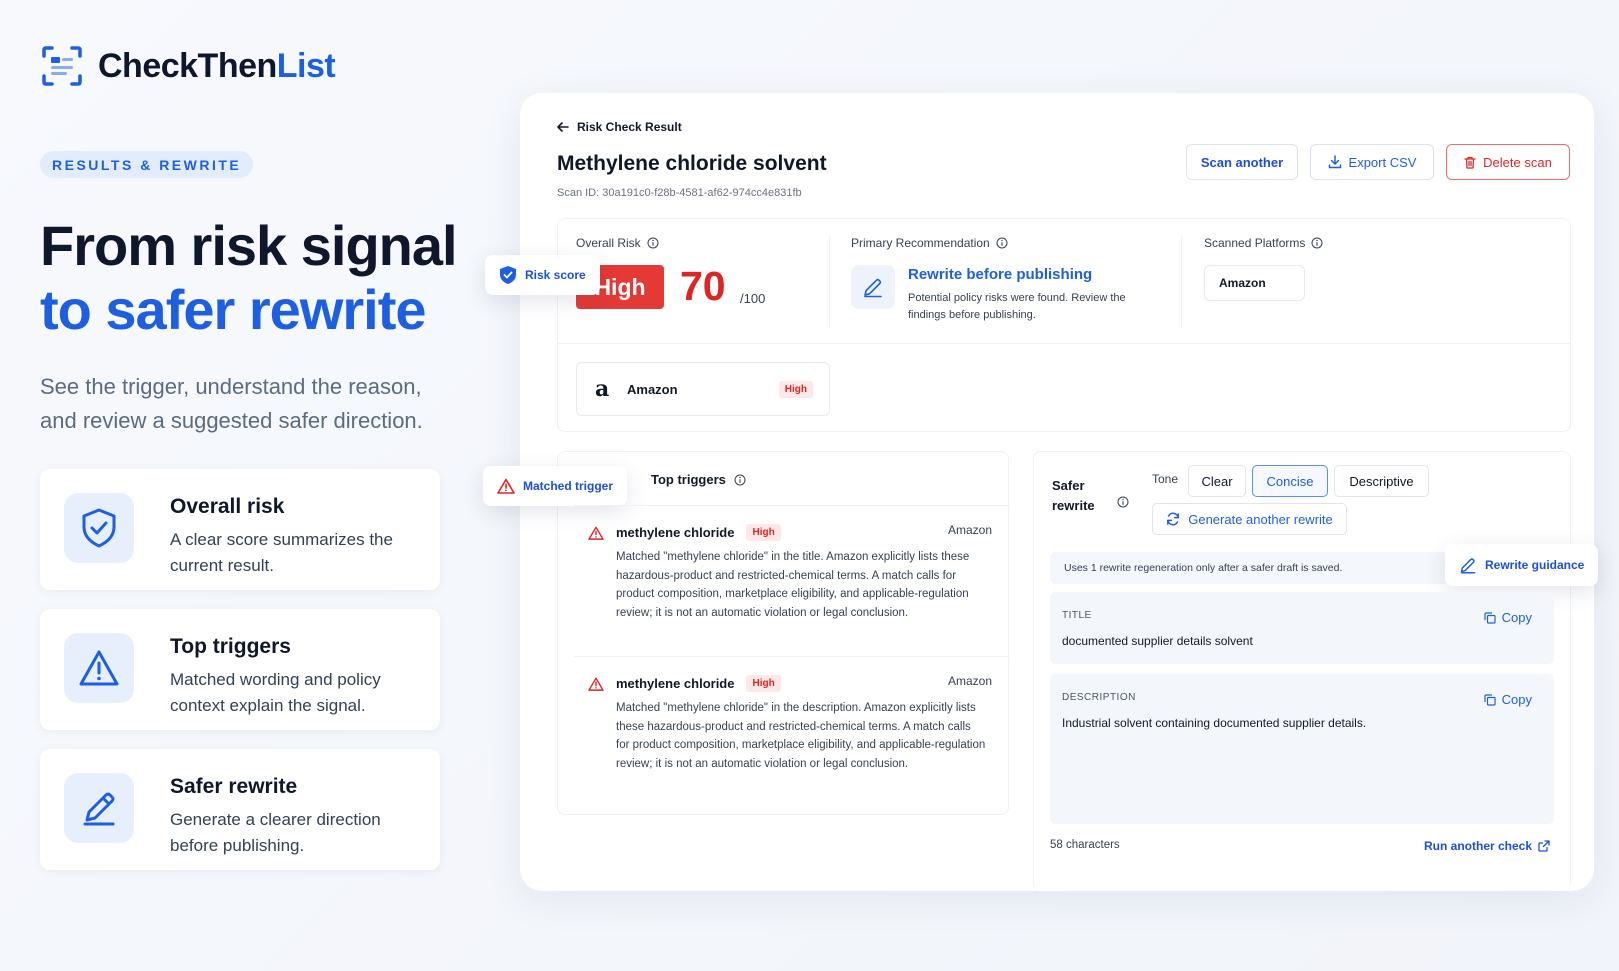  What do you see at coordinates (602, 389) in the screenshot?
I see `amazon-logo-icon: a` at bounding box center [602, 389].